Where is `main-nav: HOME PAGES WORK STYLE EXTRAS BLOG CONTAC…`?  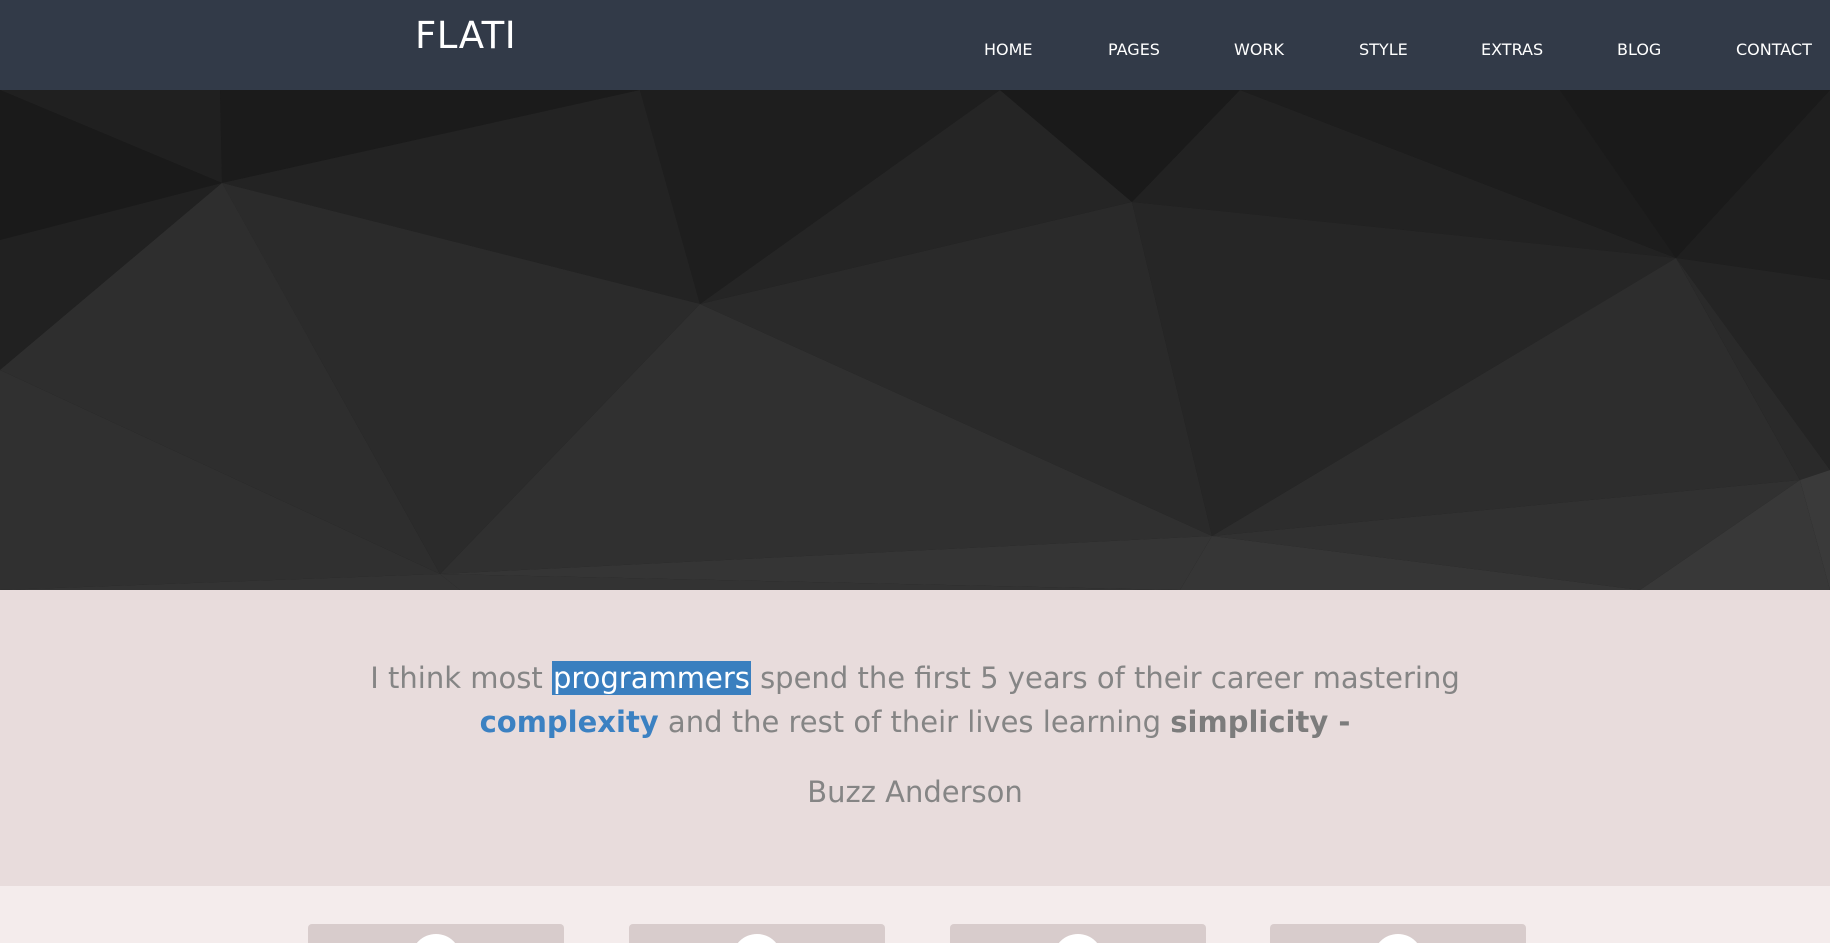 main-nav: HOME PAGES WORK STYLE EXTRAS BLOG CONTAC… is located at coordinates (915, 52).